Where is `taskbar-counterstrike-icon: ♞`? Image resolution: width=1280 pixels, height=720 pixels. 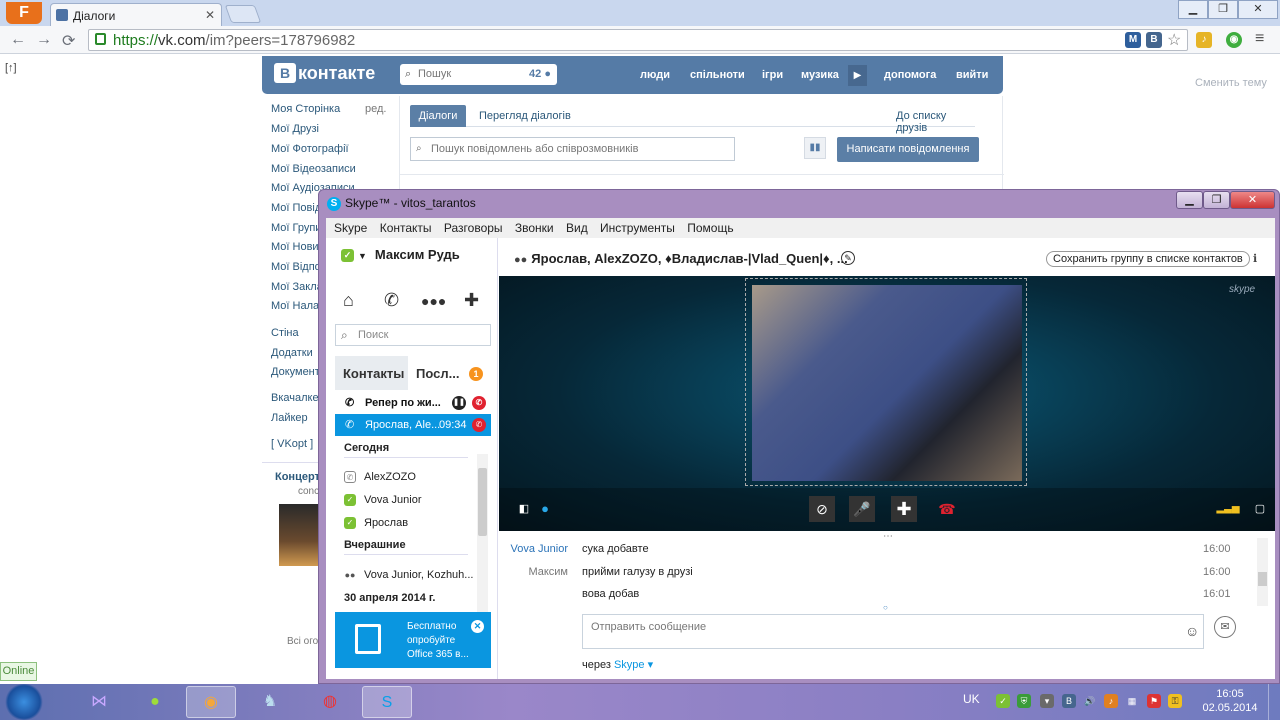
taskbar-counterstrike-icon: ♞ is located at coordinates (270, 702).